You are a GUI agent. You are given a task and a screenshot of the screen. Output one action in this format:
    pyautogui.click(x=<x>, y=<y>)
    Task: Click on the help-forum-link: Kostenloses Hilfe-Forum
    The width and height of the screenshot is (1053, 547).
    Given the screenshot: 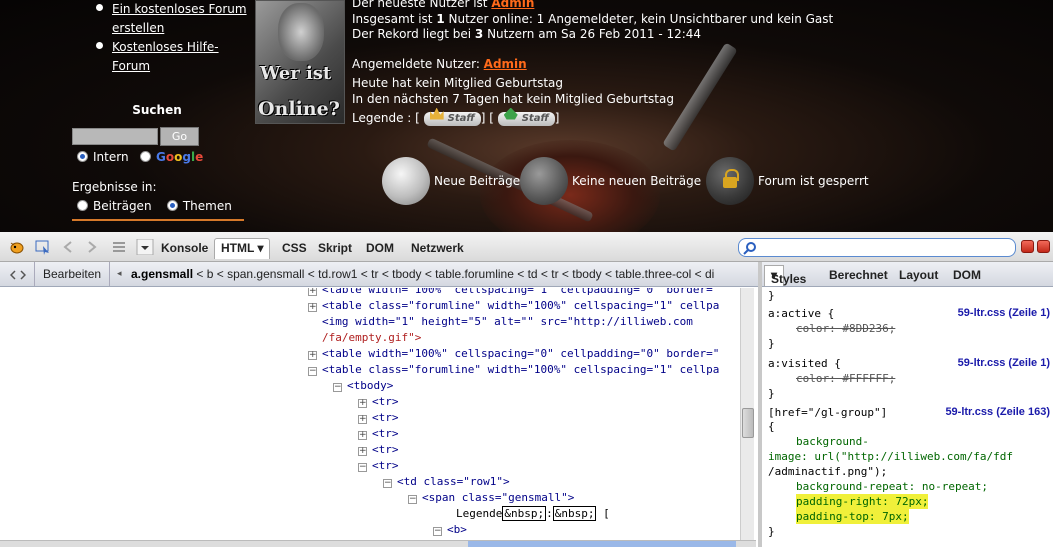 What is the action you would take?
    pyautogui.click(x=165, y=56)
    